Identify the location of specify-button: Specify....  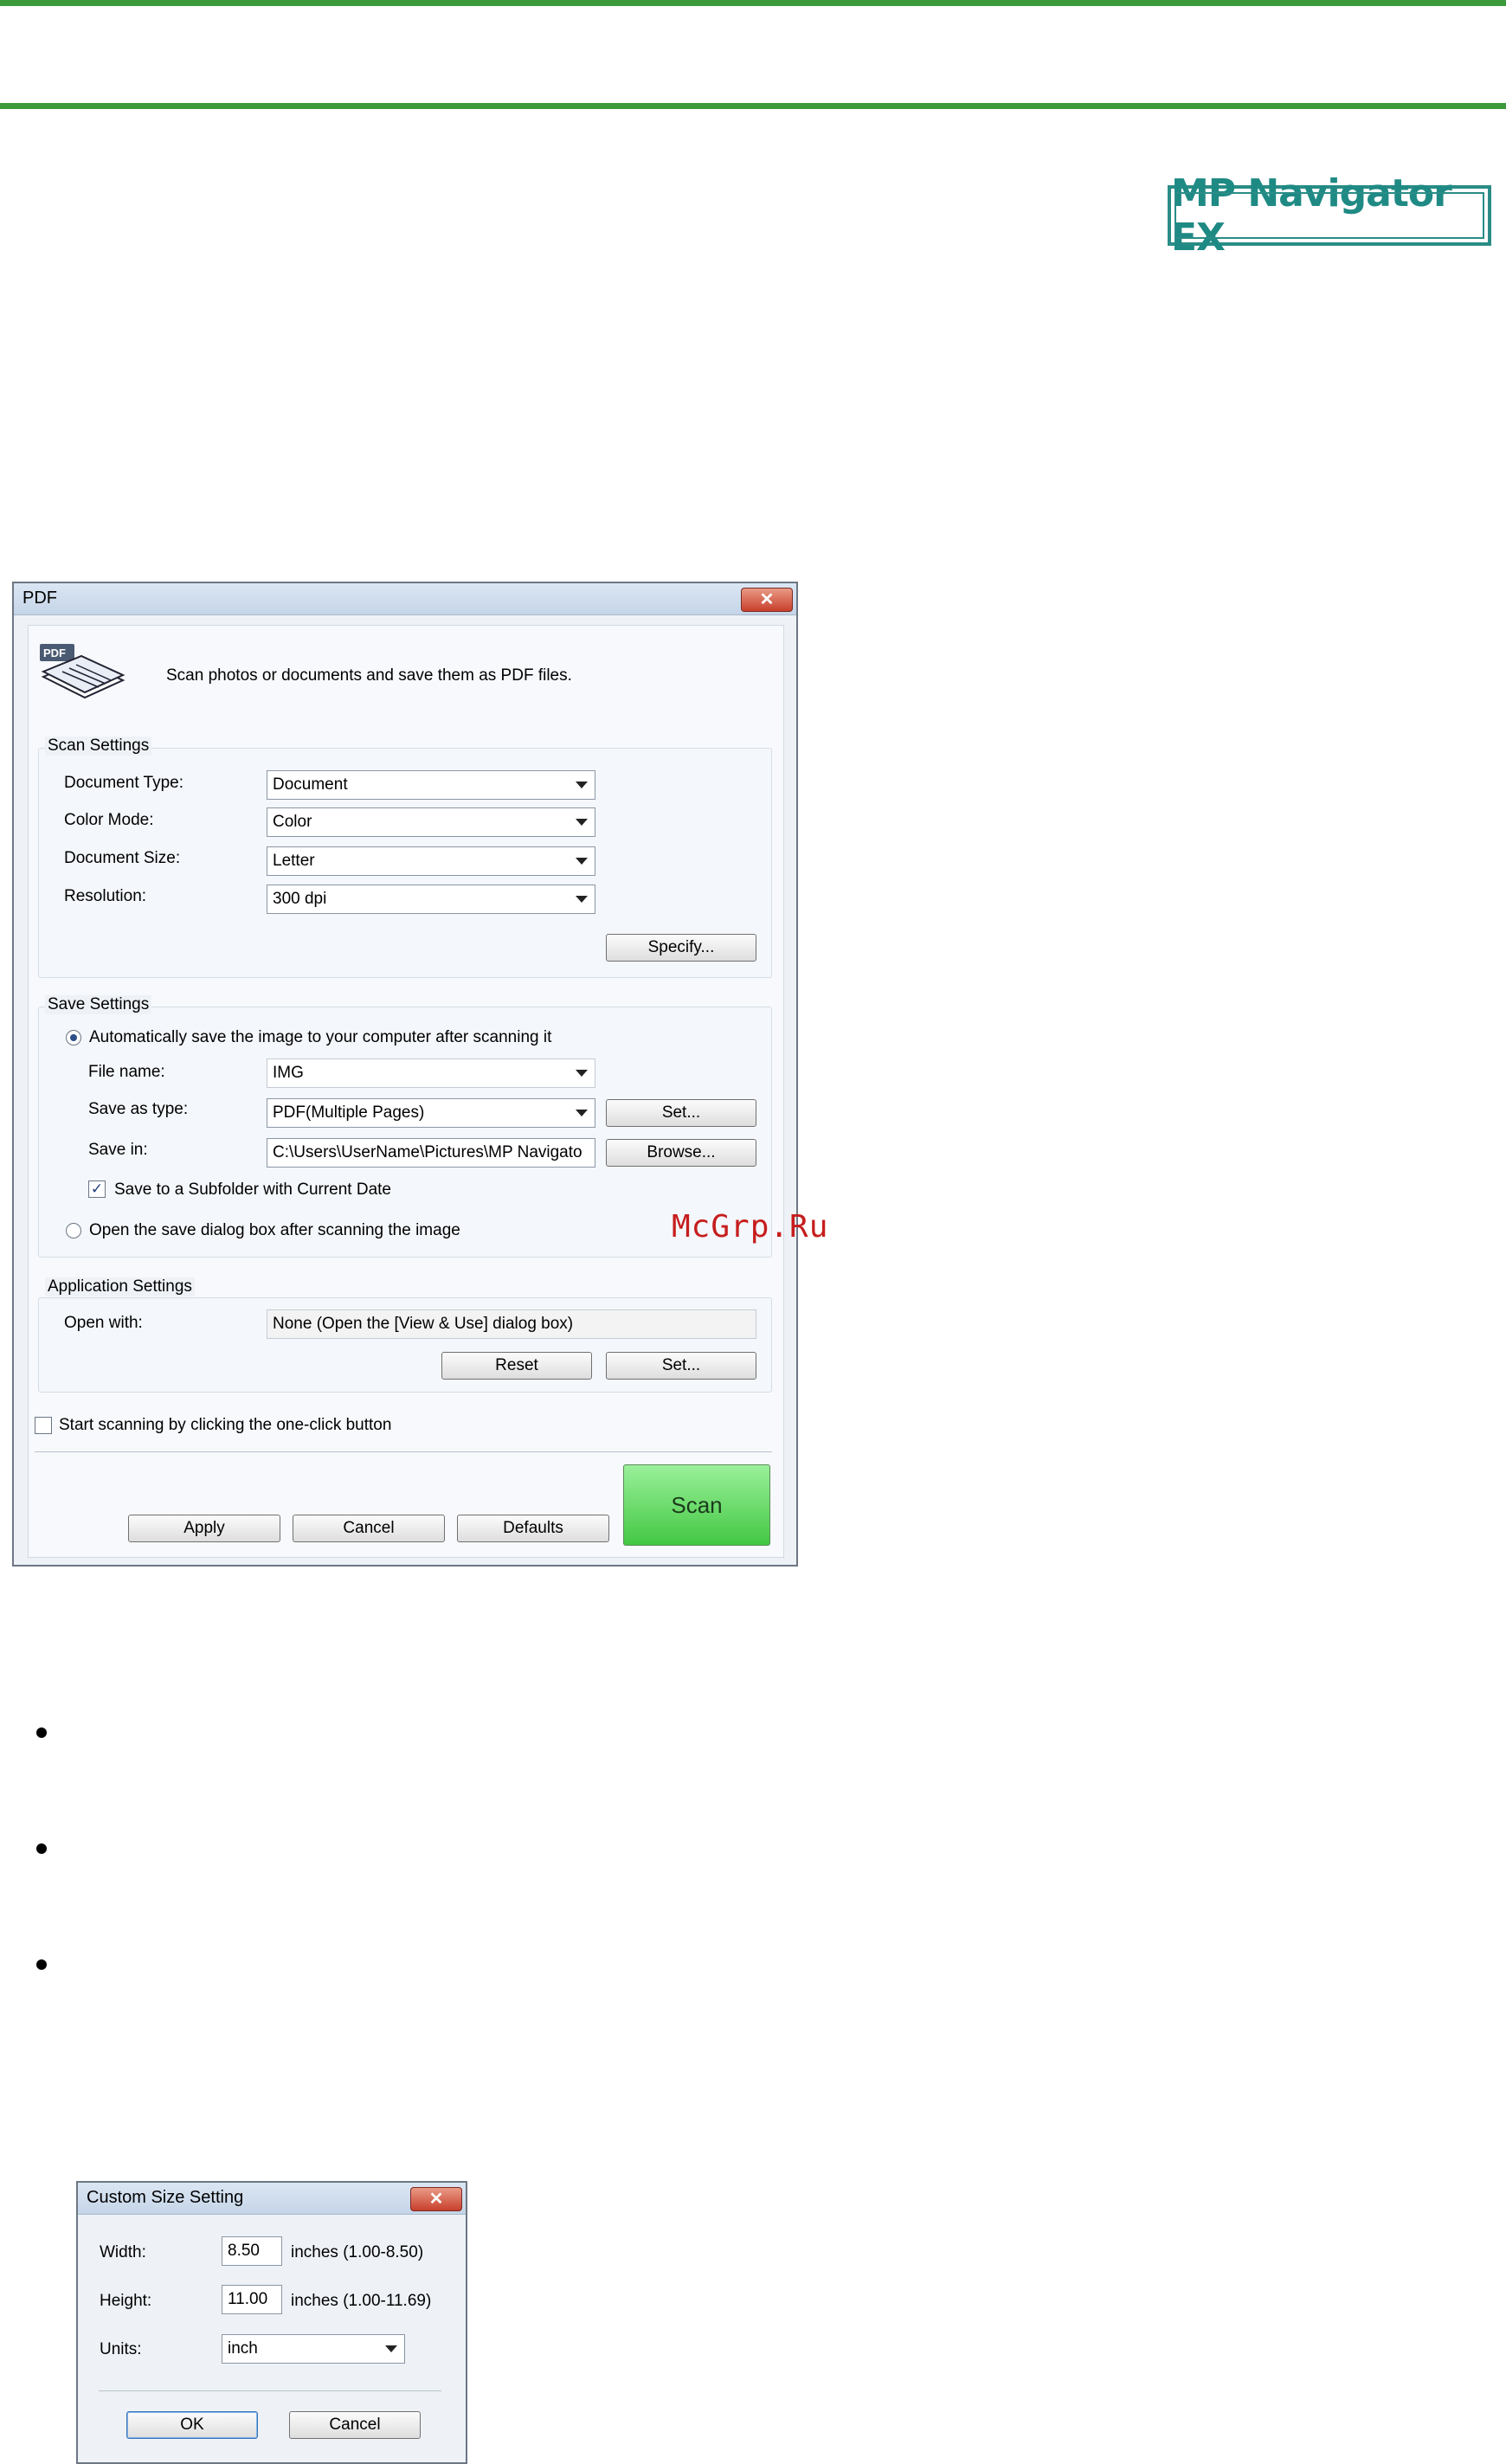
(681, 948).